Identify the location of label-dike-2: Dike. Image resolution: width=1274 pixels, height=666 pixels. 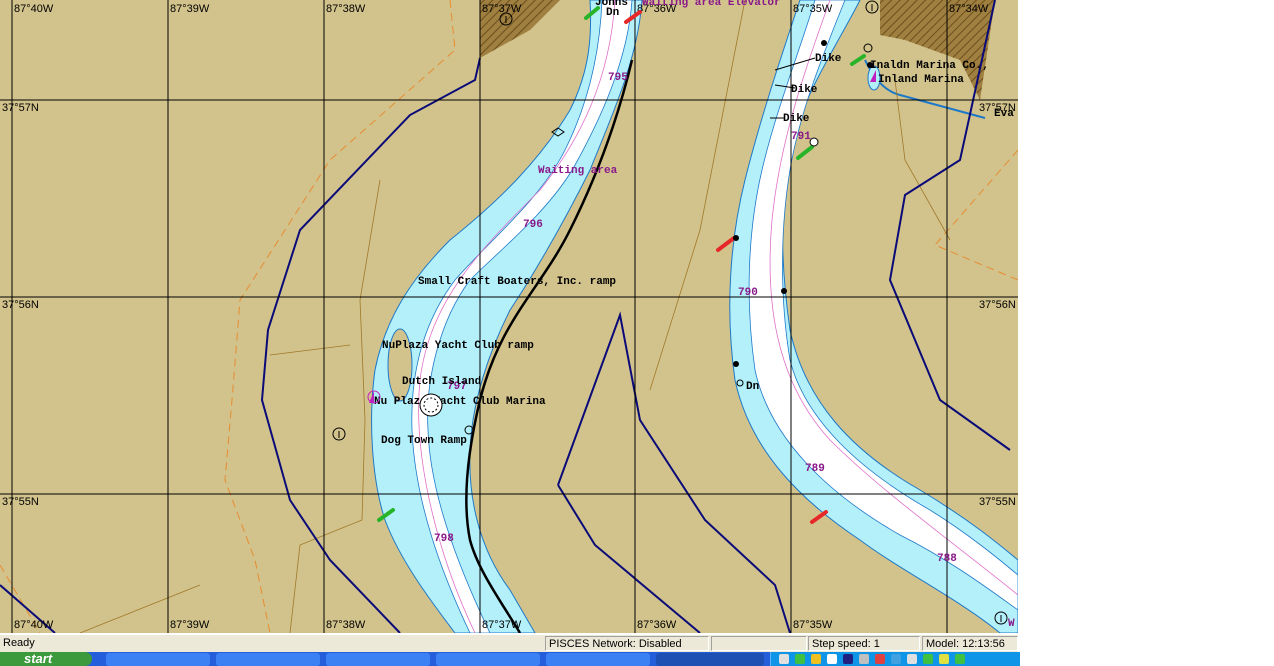
(804, 90).